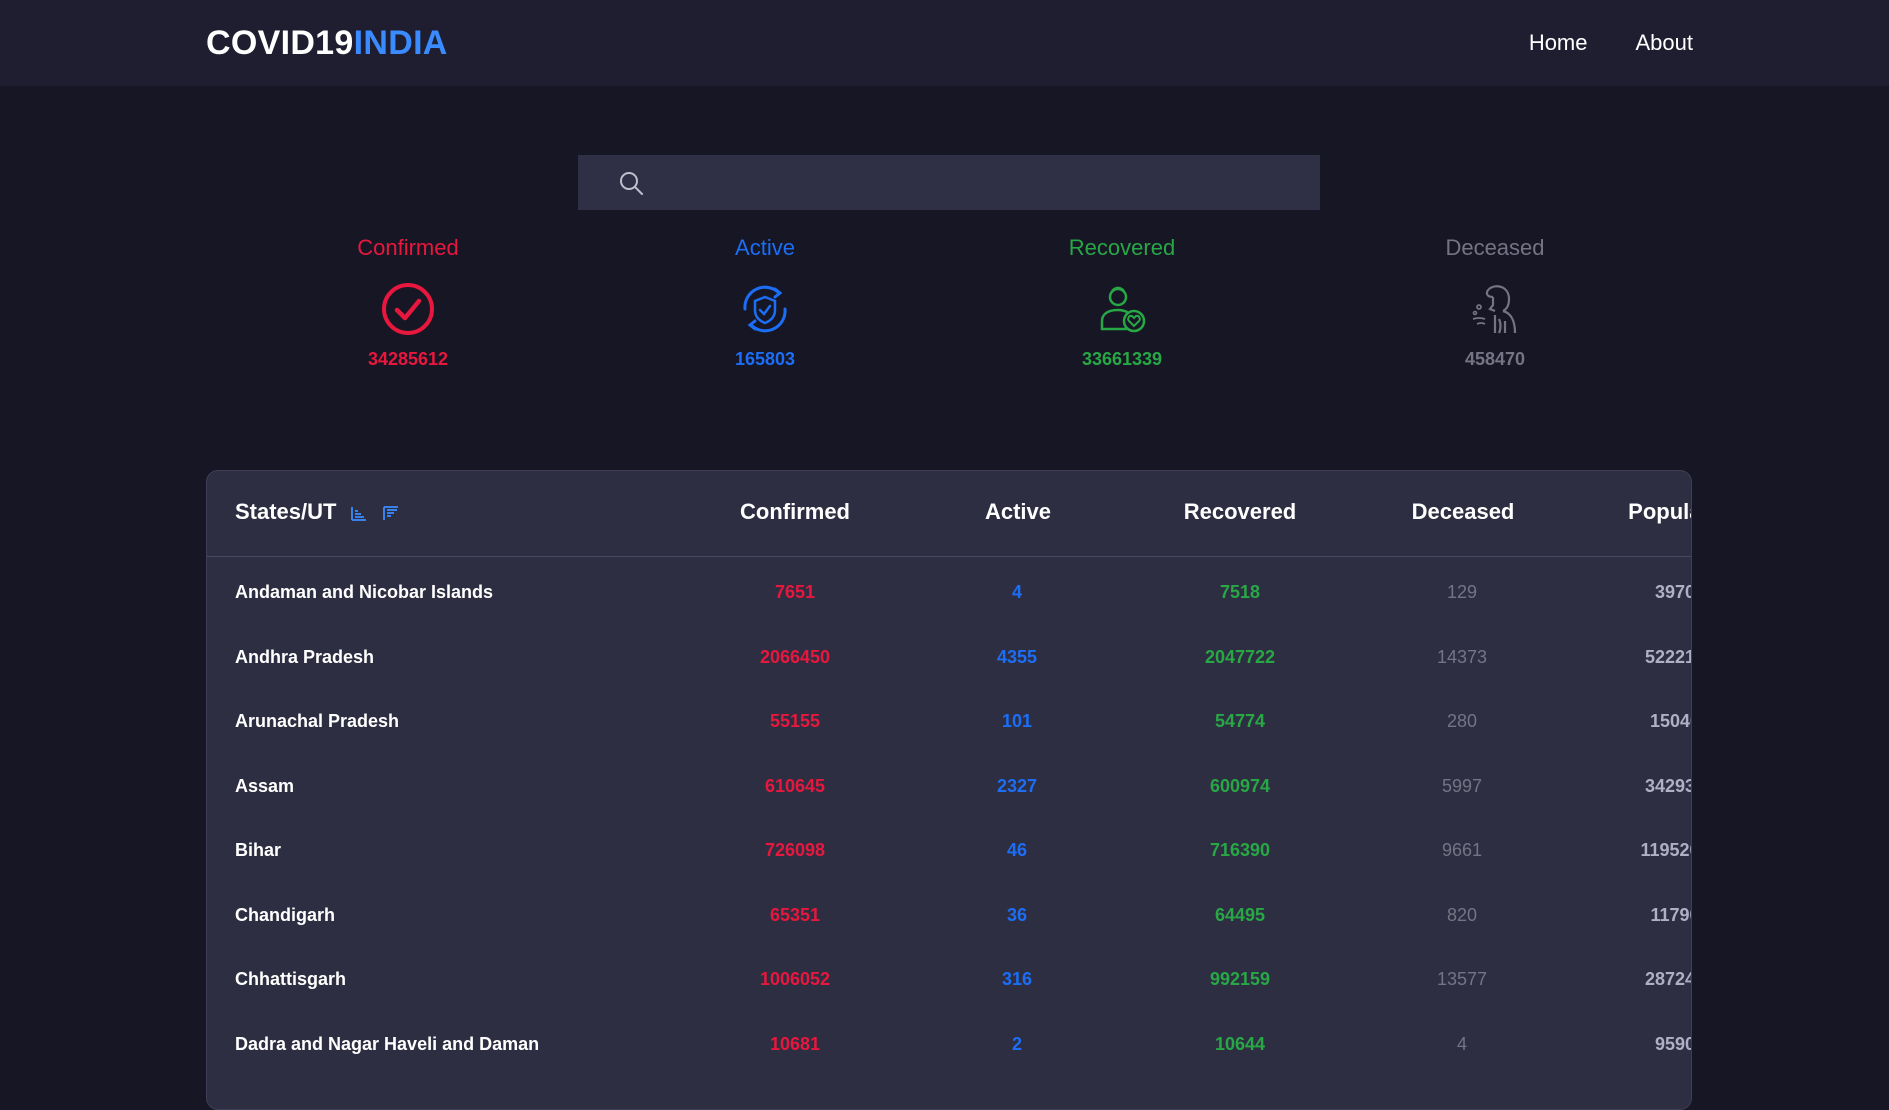 Image resolution: width=1889 pixels, height=1110 pixels. What do you see at coordinates (317, 721) in the screenshot?
I see `cell-state: Arunachal Pradesh` at bounding box center [317, 721].